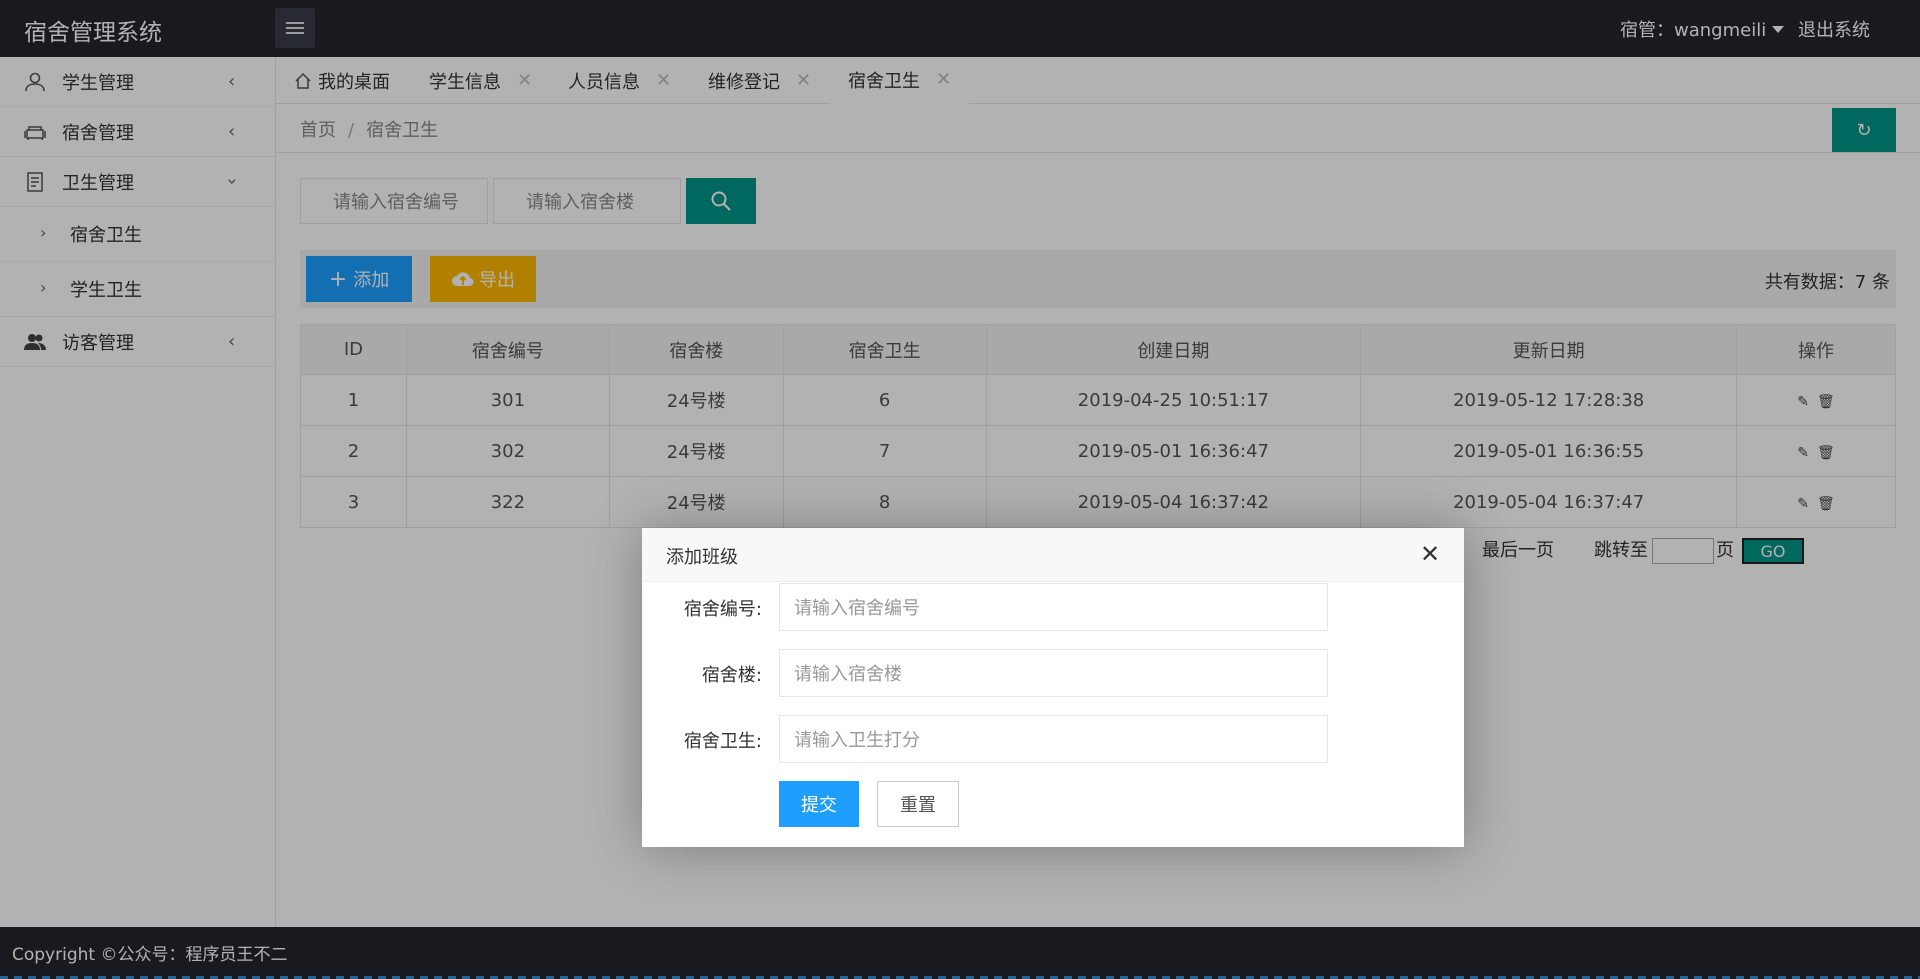 The height and width of the screenshot is (979, 1920). What do you see at coordinates (722, 741) in the screenshot?
I see `hygiene-label: 宿舍卫生:` at bounding box center [722, 741].